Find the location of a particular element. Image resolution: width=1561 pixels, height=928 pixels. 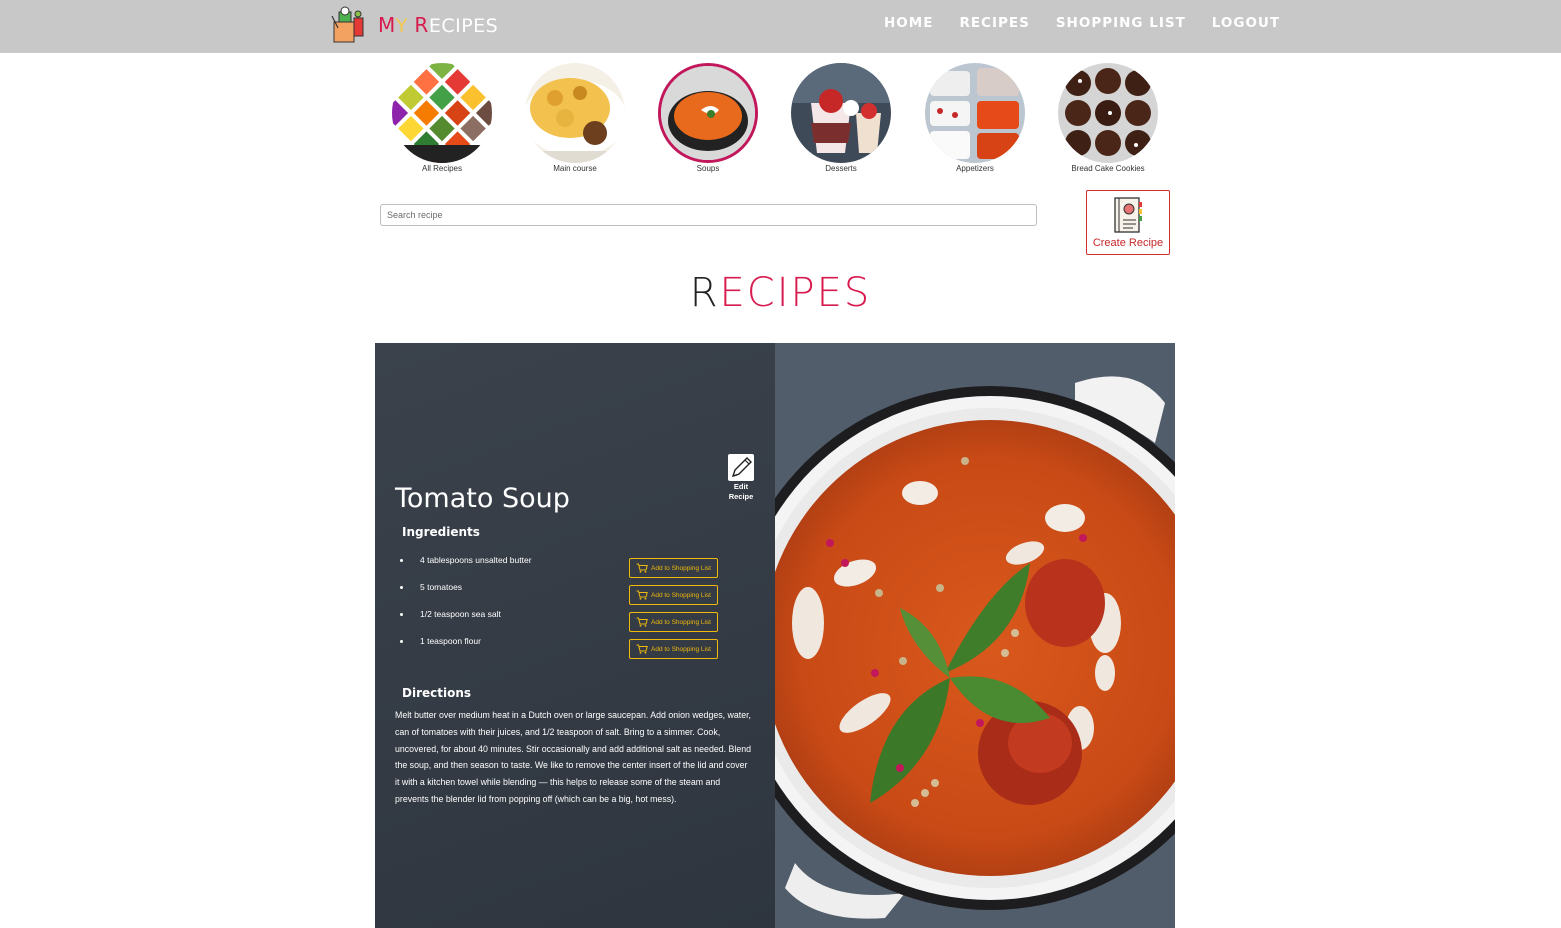

app-logo: MY RECIPES is located at coordinates (414, 25).